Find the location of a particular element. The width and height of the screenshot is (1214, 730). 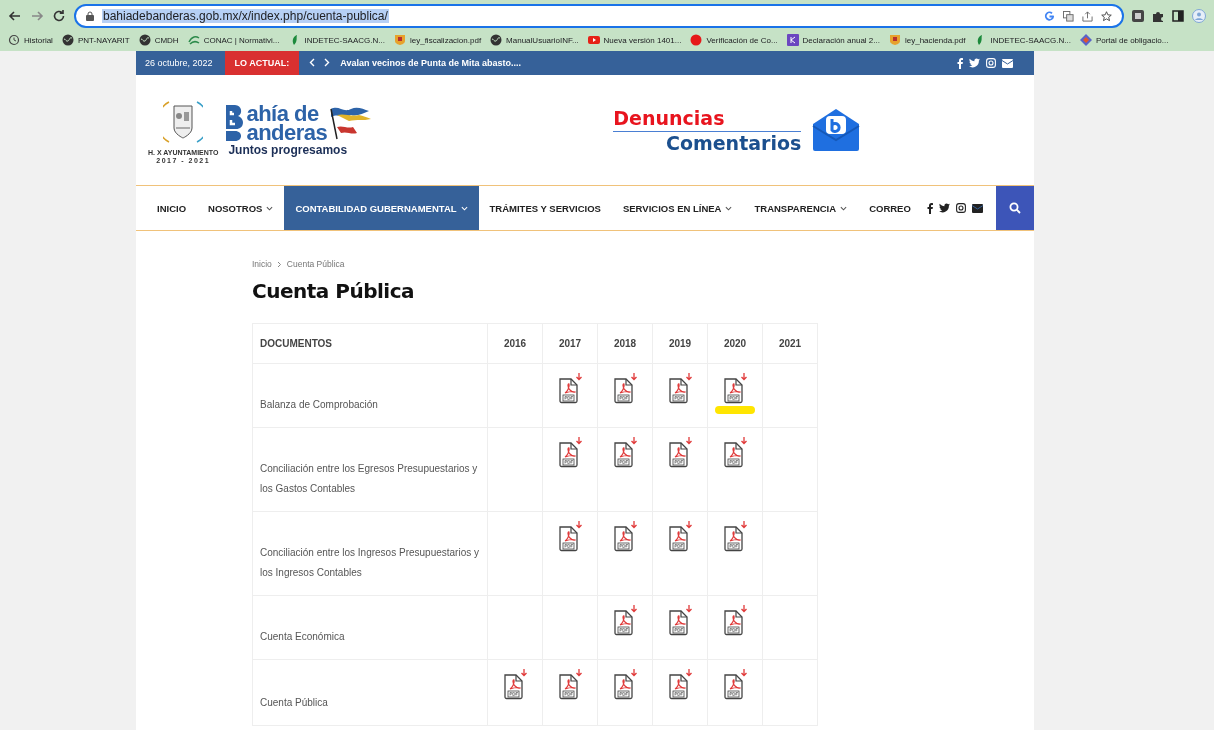

nav-menu-item: CONTABILIDAD GUBERNAMENTAL is located at coordinates (381, 208).